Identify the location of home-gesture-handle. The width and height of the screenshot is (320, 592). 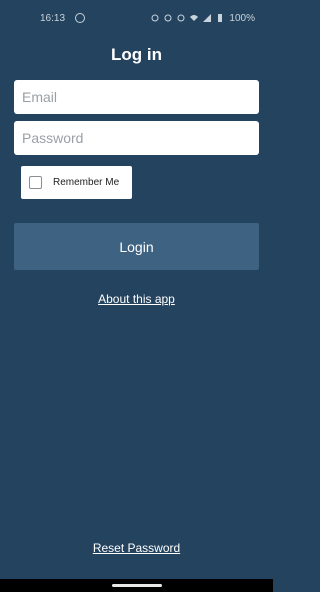
(137, 585).